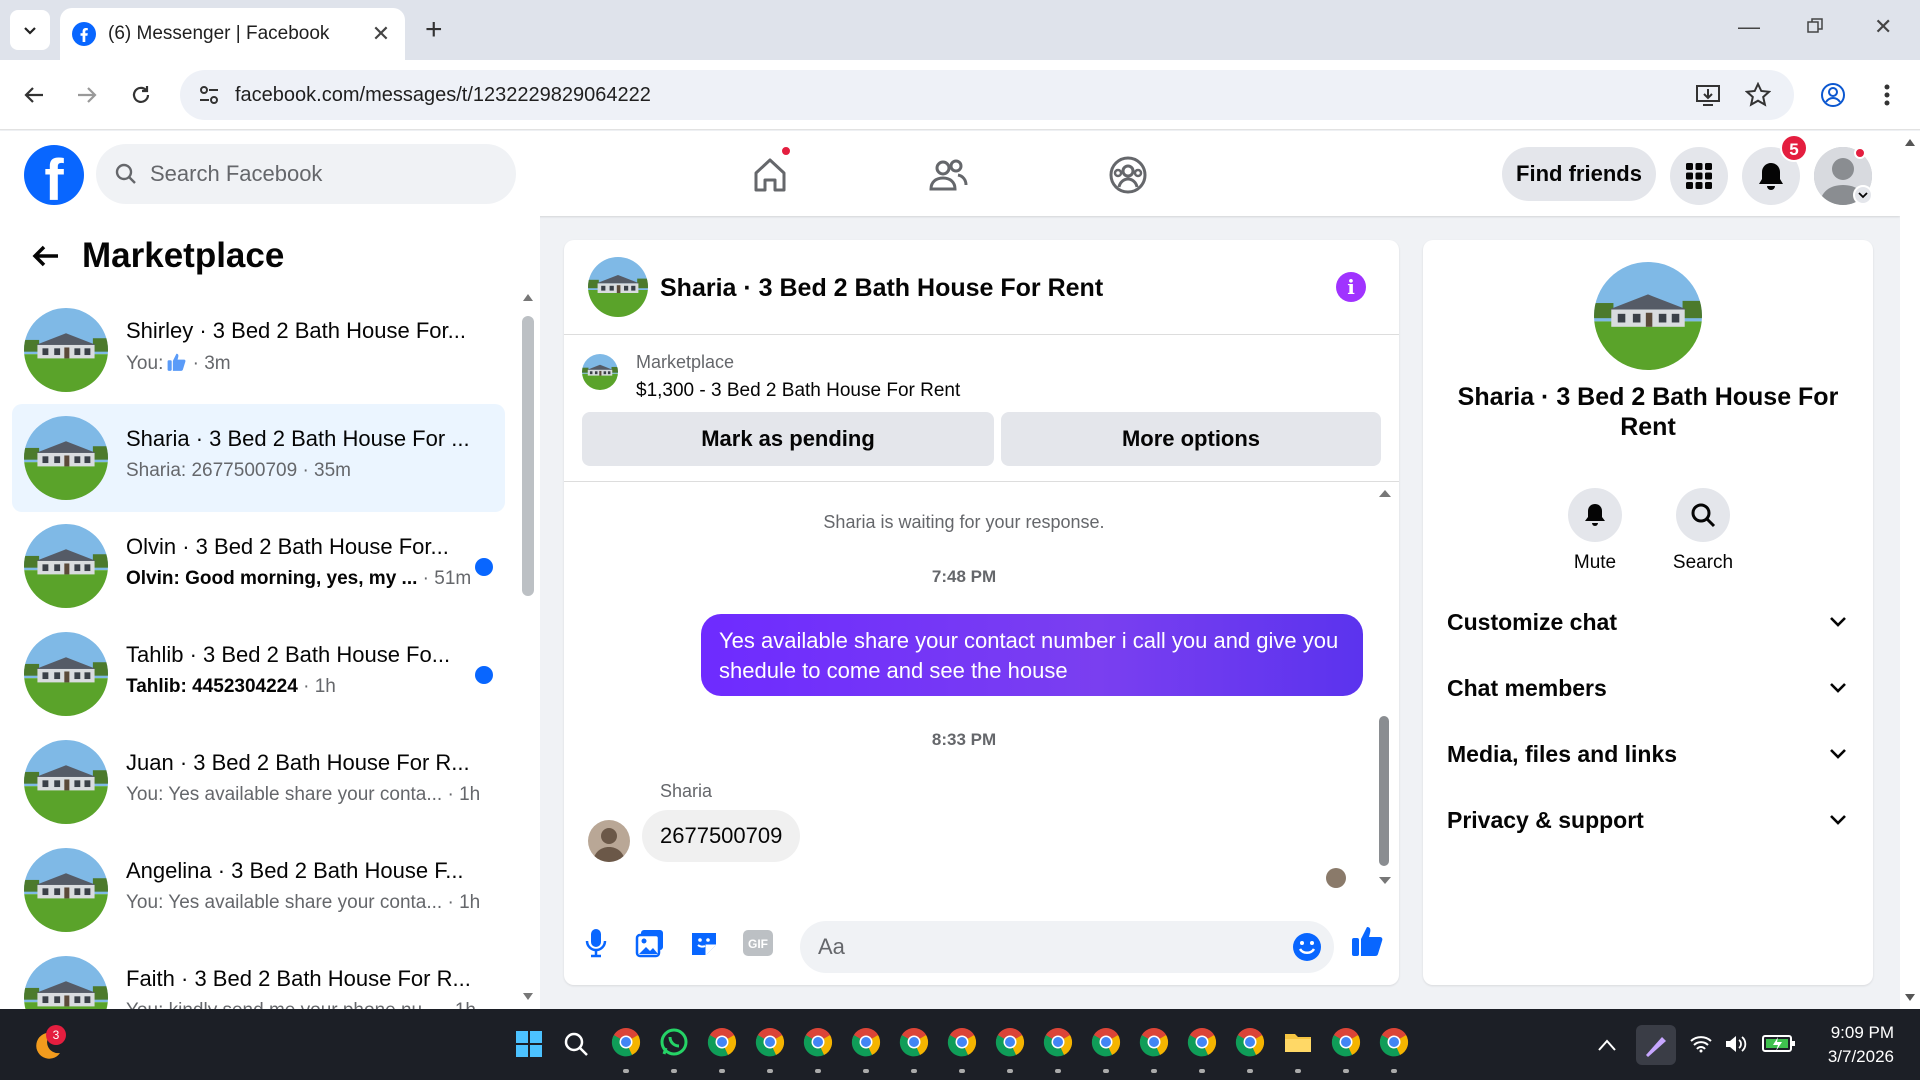  Describe the element at coordinates (1749, 27) in the screenshot. I see `minimize-icon: —` at that location.